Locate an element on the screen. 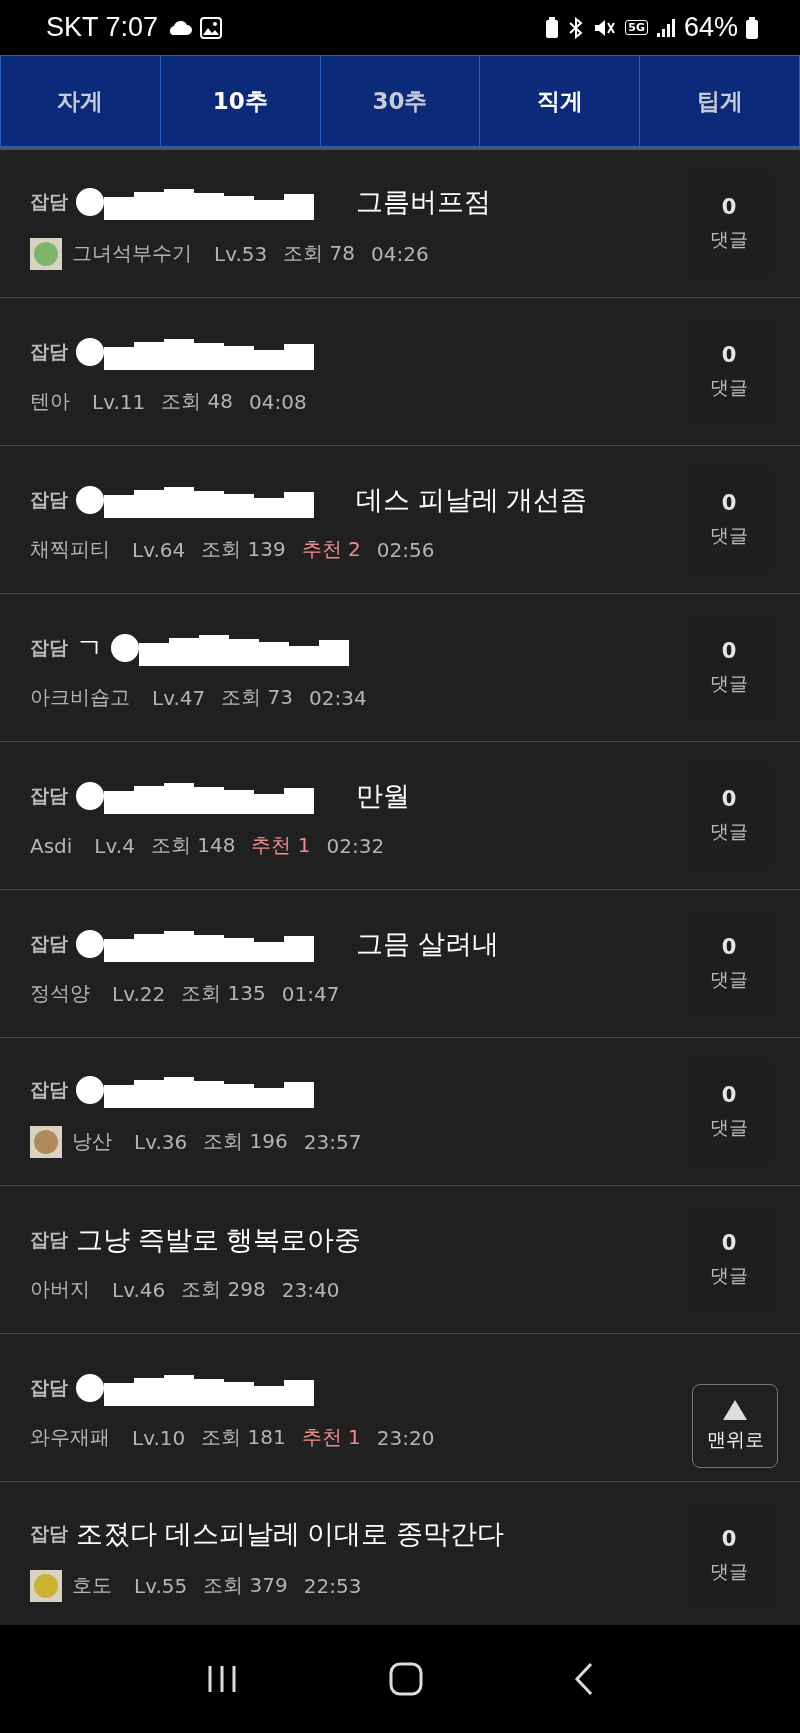 This screenshot has height=1733, width=800. user-level: Lv.46 is located at coordinates (139, 1289).